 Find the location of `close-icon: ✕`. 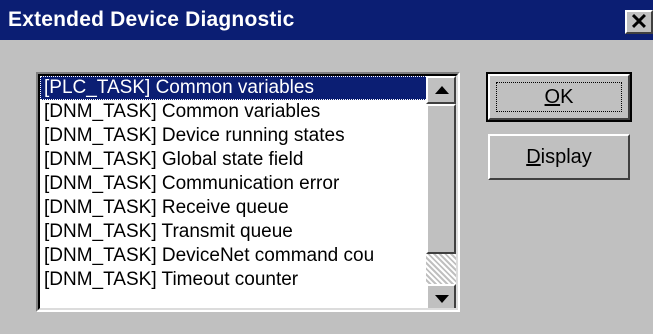

close-icon: ✕ is located at coordinates (639, 21).